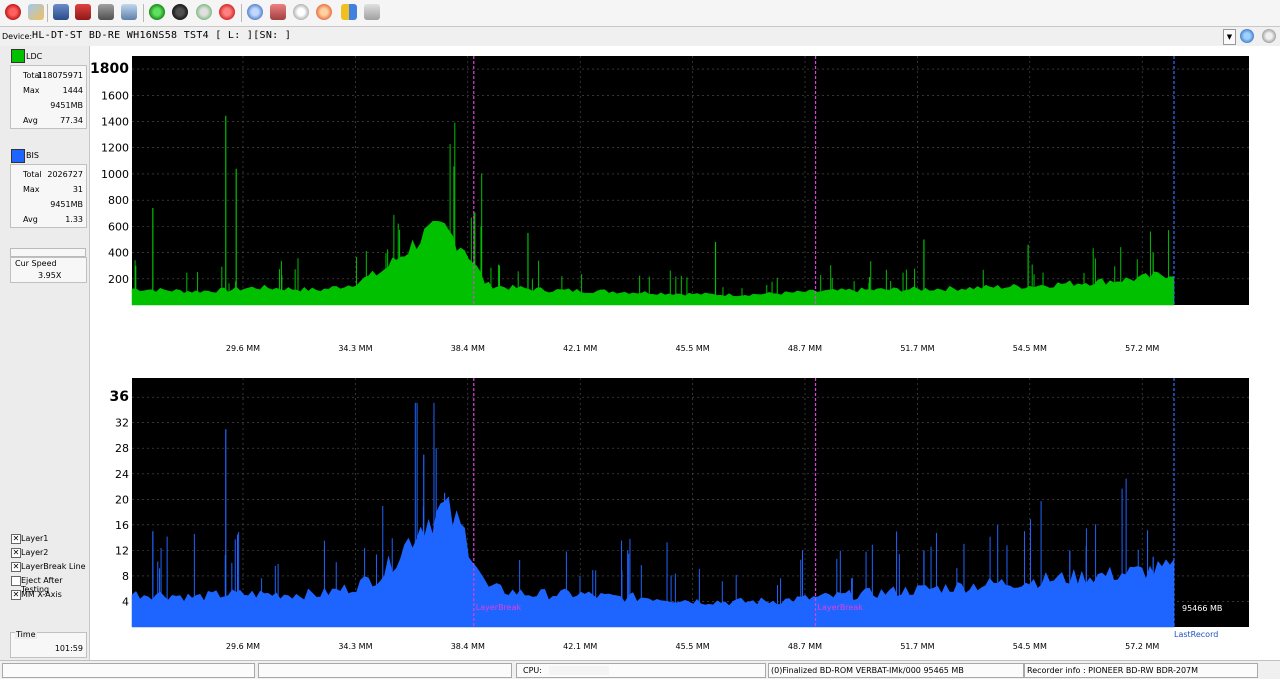 This screenshot has width=1280, height=679. What do you see at coordinates (1229, 37) in the screenshot?
I see `chevron-down-icon: ▼` at bounding box center [1229, 37].